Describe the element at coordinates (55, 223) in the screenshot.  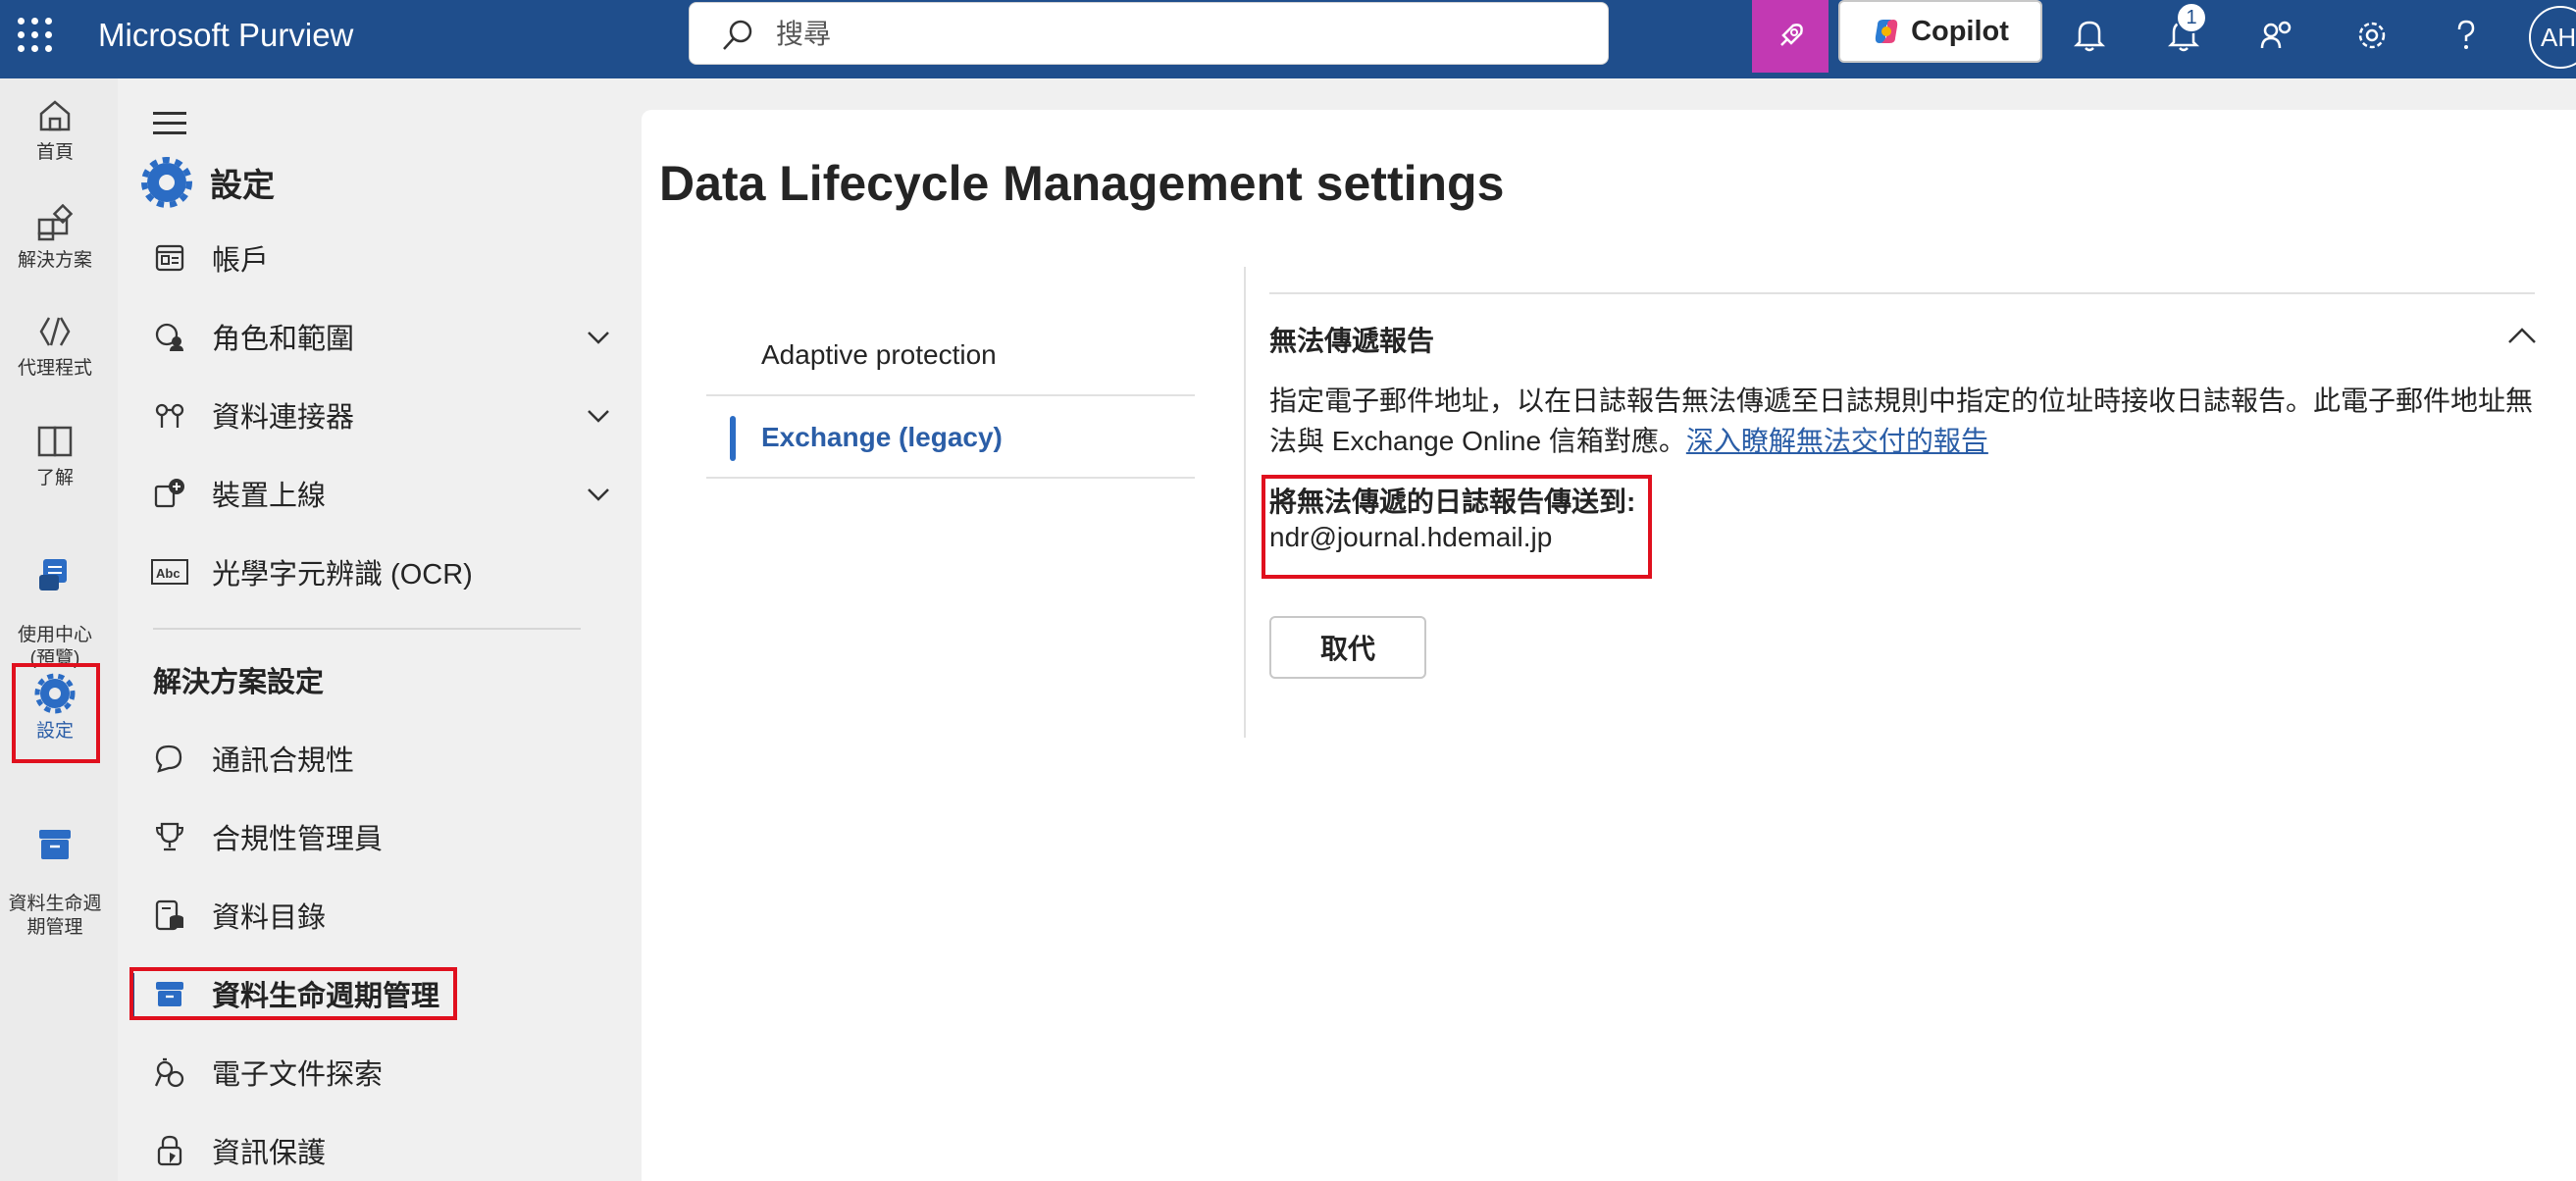
I see `solutions-icon` at that location.